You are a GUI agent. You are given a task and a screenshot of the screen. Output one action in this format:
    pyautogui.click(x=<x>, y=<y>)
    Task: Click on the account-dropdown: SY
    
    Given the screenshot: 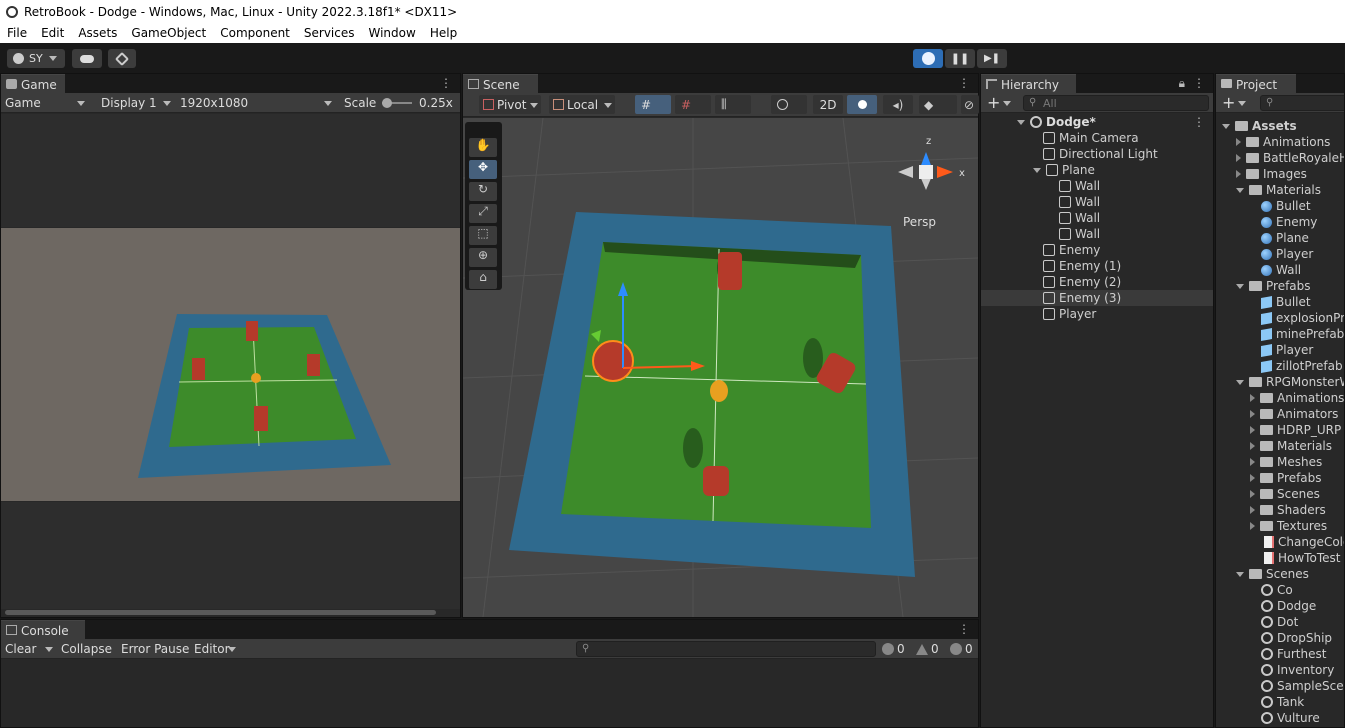 What is the action you would take?
    pyautogui.click(x=36, y=58)
    